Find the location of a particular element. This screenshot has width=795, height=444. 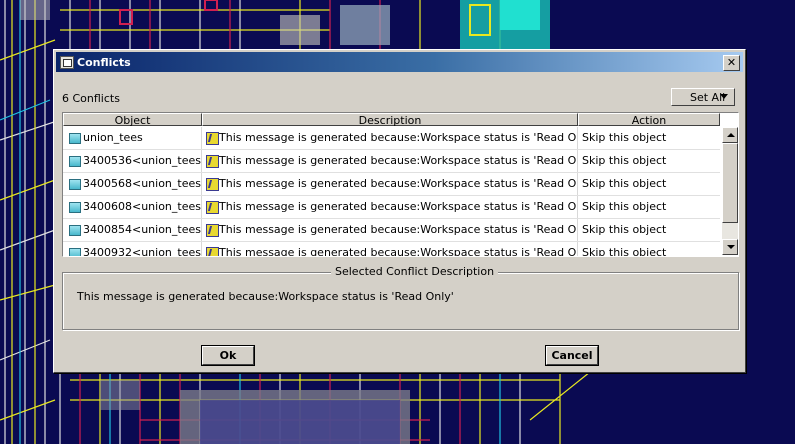

window-icon is located at coordinates (67, 62).